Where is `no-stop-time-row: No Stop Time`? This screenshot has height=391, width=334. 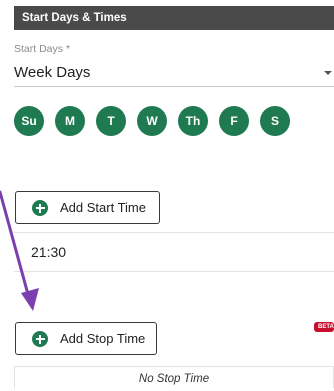 no-stop-time-row: No Stop Time is located at coordinates (174, 377).